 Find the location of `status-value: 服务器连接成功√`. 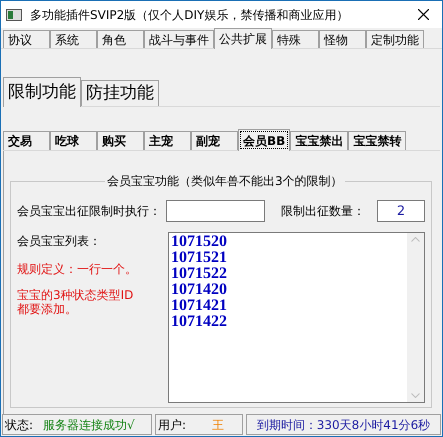

status-value: 服务器连接成功√ is located at coordinates (89, 425).